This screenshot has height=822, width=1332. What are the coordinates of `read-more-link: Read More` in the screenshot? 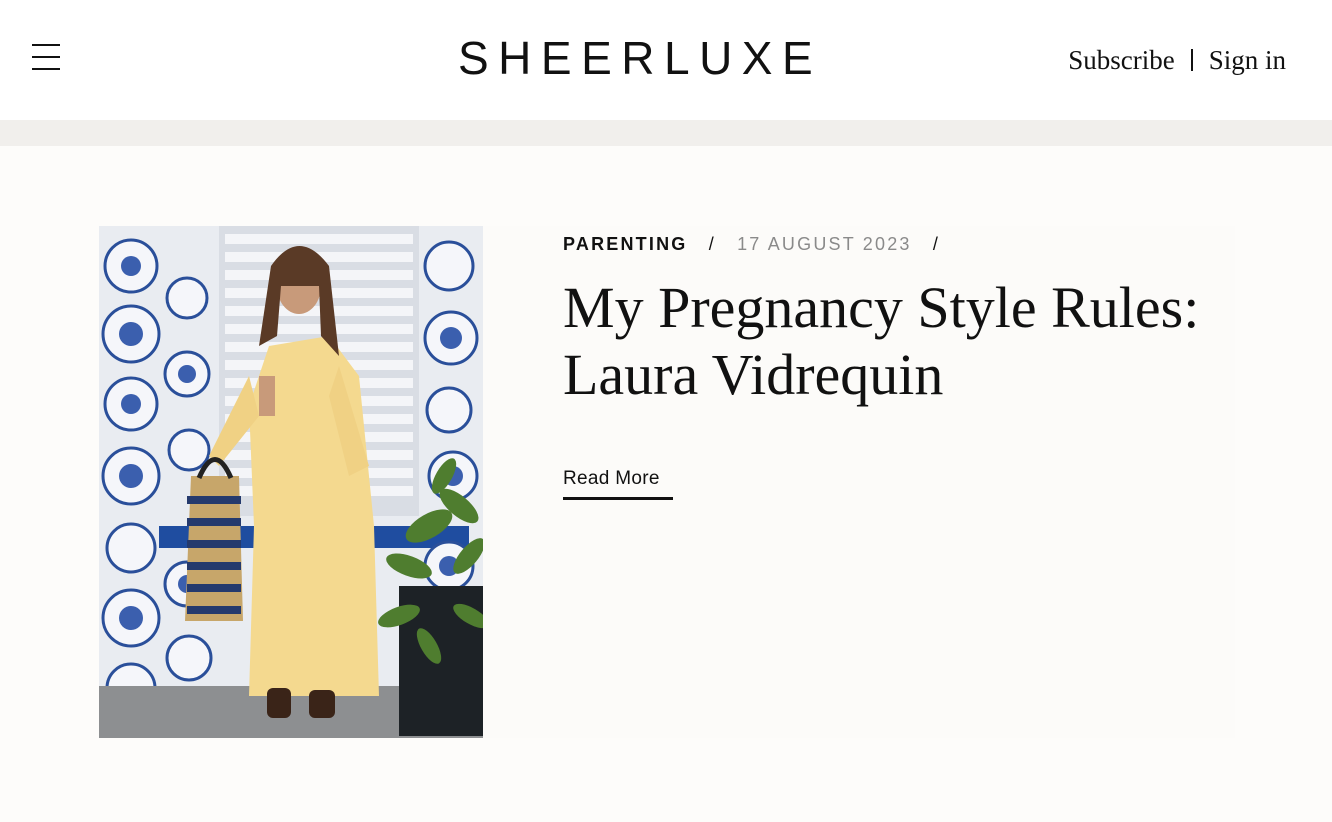 It's located at (618, 483).